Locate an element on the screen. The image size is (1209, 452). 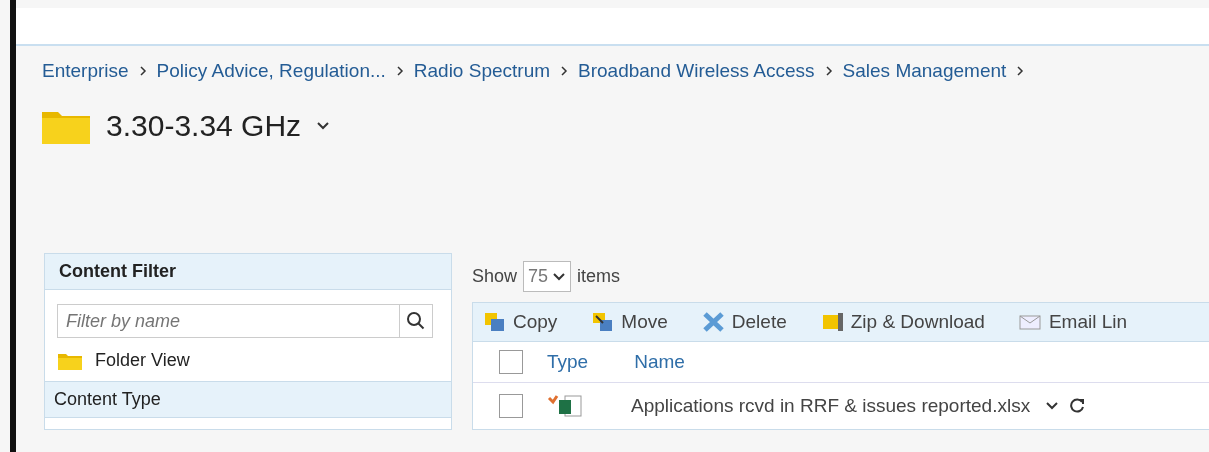
search-field: Filter by name is located at coordinates (228, 321).